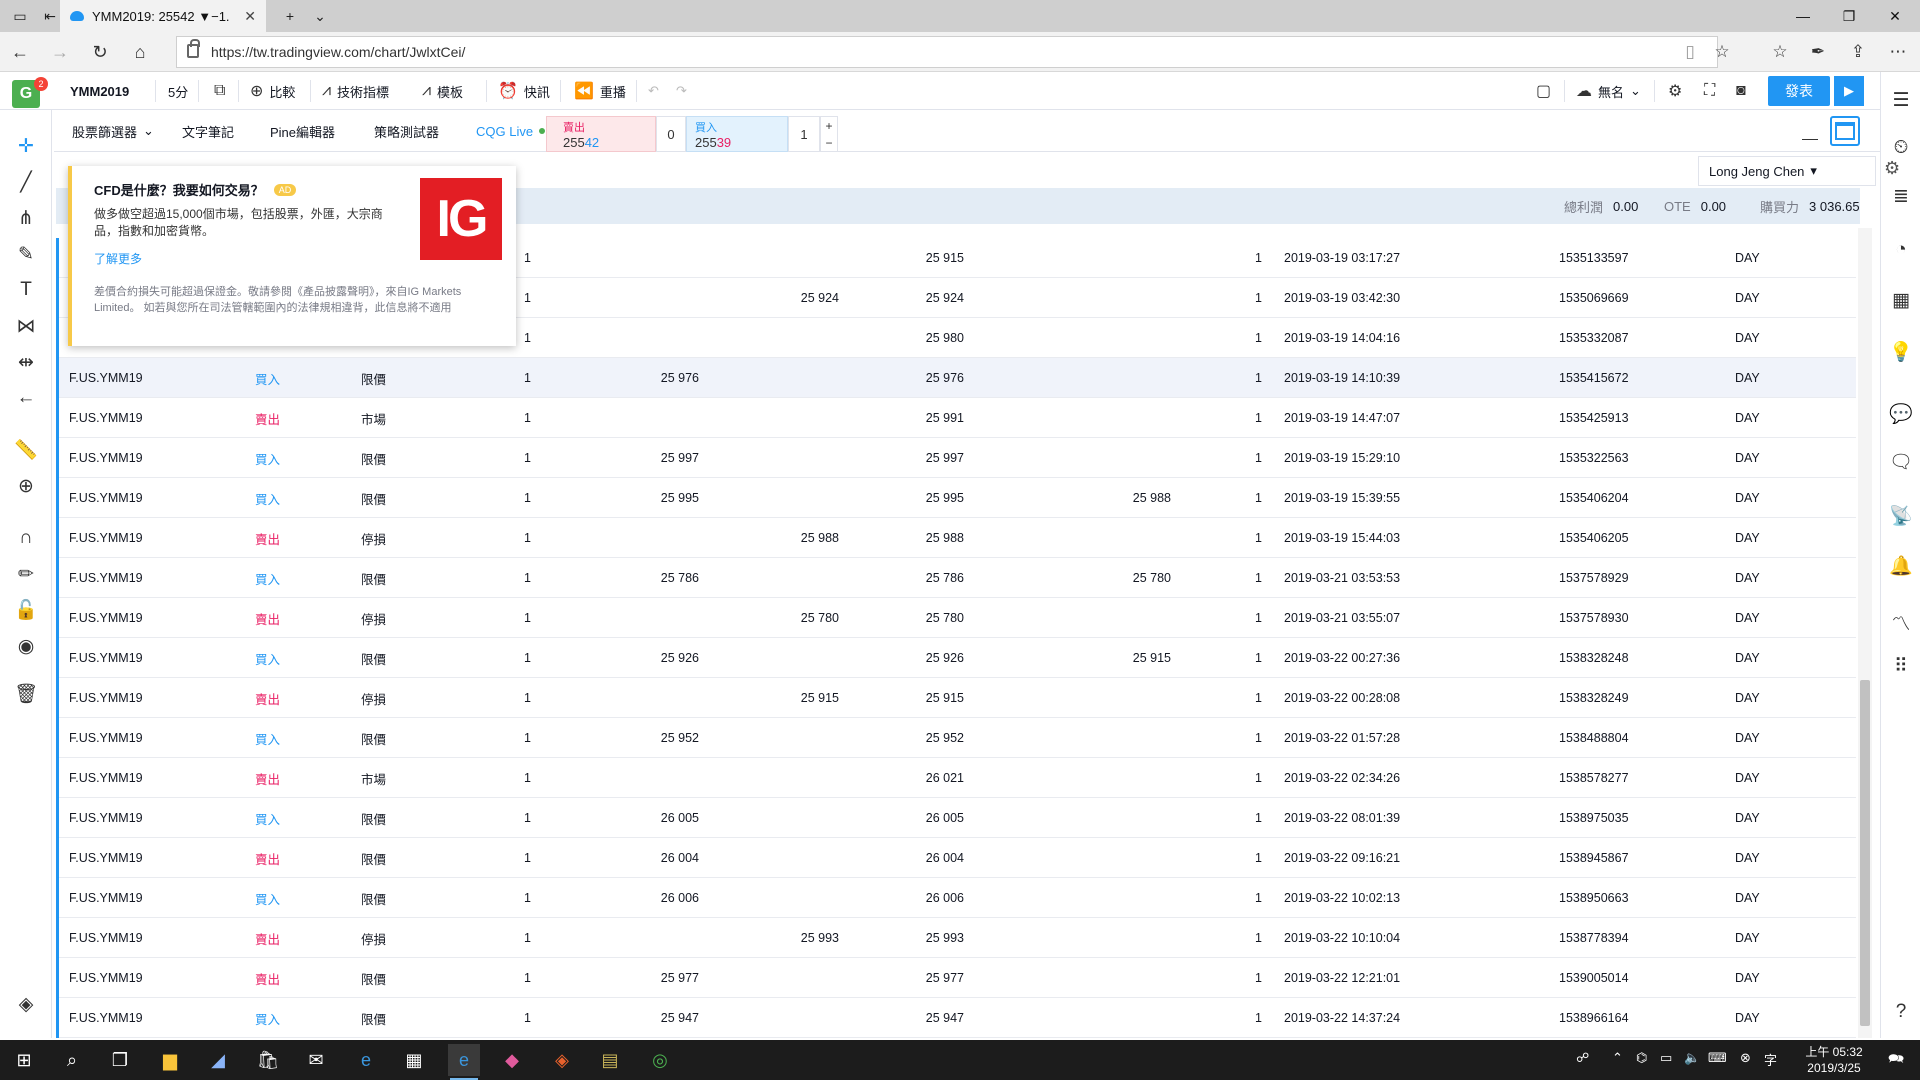 The image size is (1920, 1080). I want to click on ruler-icon: 📏, so click(26, 450).